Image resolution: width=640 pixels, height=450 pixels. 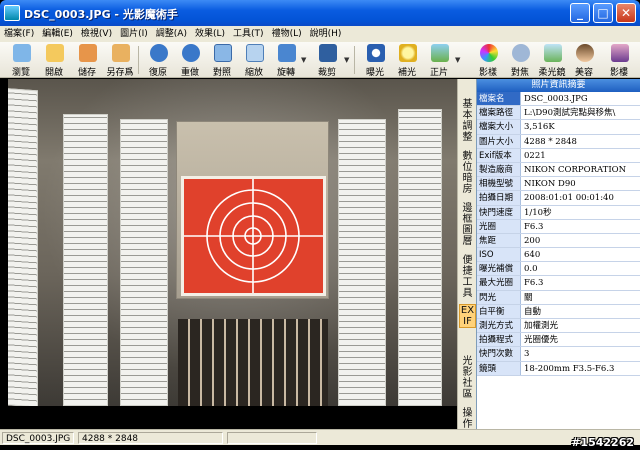 I want to click on film-dropdown-arrow: ▼, so click(x=457, y=60).